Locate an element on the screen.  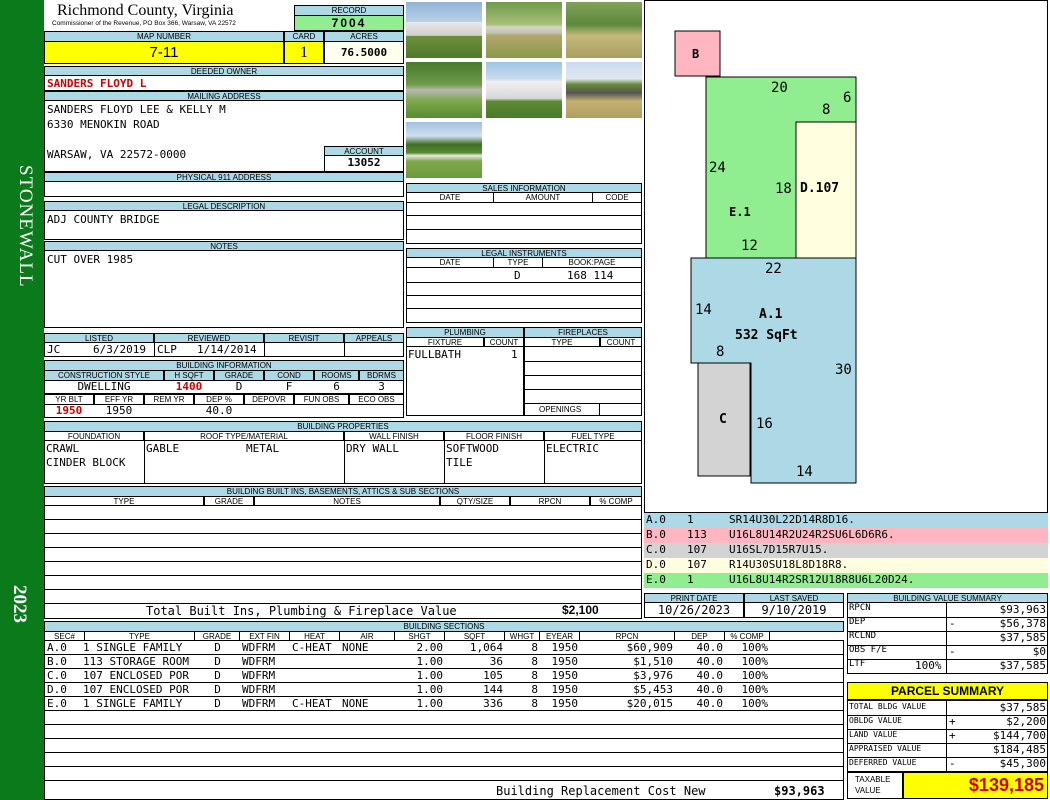
ps-obldg-label: OBLDG VALUE is located at coordinates (875, 720).